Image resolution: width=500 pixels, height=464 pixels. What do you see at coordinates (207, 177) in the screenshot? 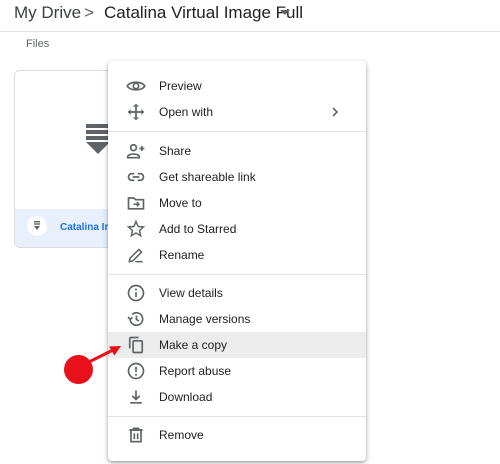
I see `menu-item-label: Get shareable link` at bounding box center [207, 177].